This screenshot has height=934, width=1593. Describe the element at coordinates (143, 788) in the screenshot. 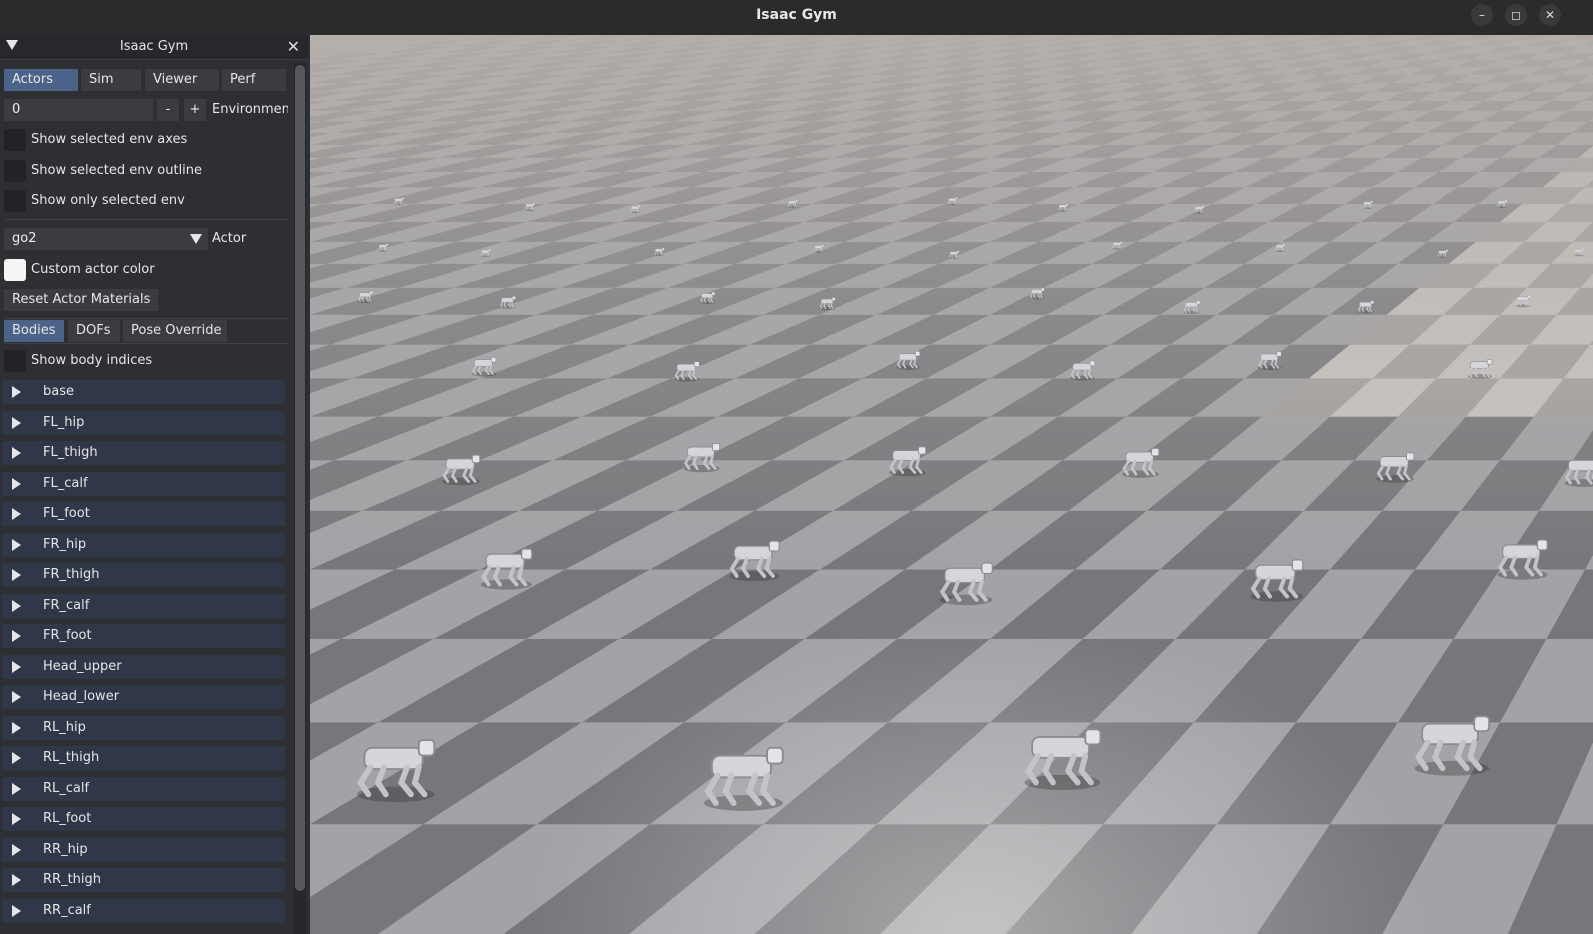

I see `tree-node: RL_calf` at that location.